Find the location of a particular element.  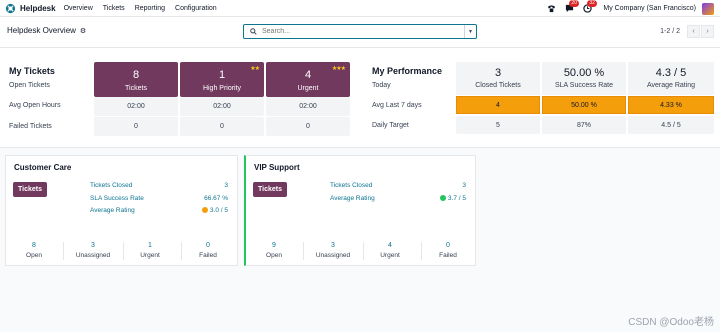

average-rating-text: 3.7 / 5 is located at coordinates (456, 198).